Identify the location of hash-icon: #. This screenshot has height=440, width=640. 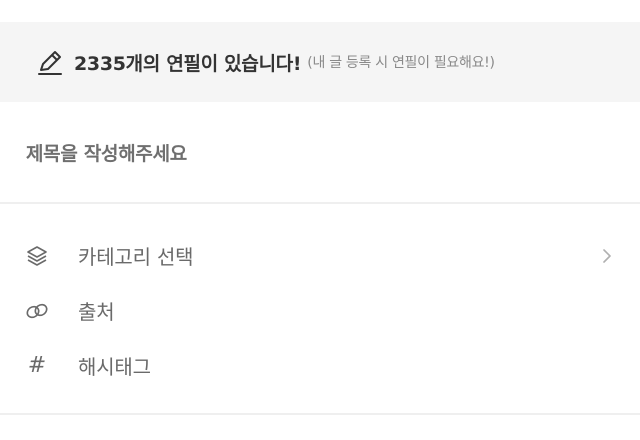
(37, 365).